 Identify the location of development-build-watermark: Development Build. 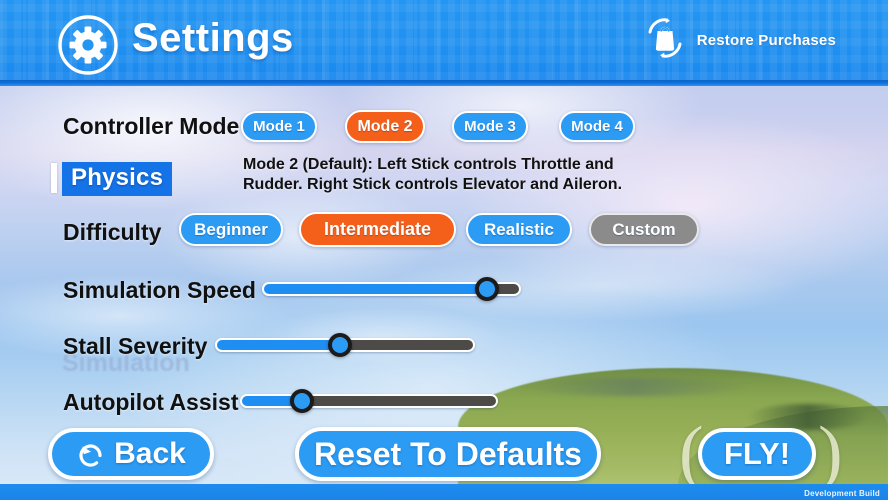
(842, 493).